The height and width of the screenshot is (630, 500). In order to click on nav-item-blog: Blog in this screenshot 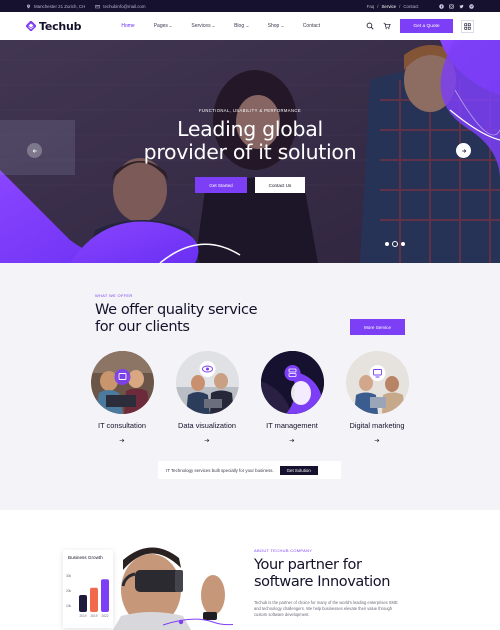, I will do `click(241, 26)`.